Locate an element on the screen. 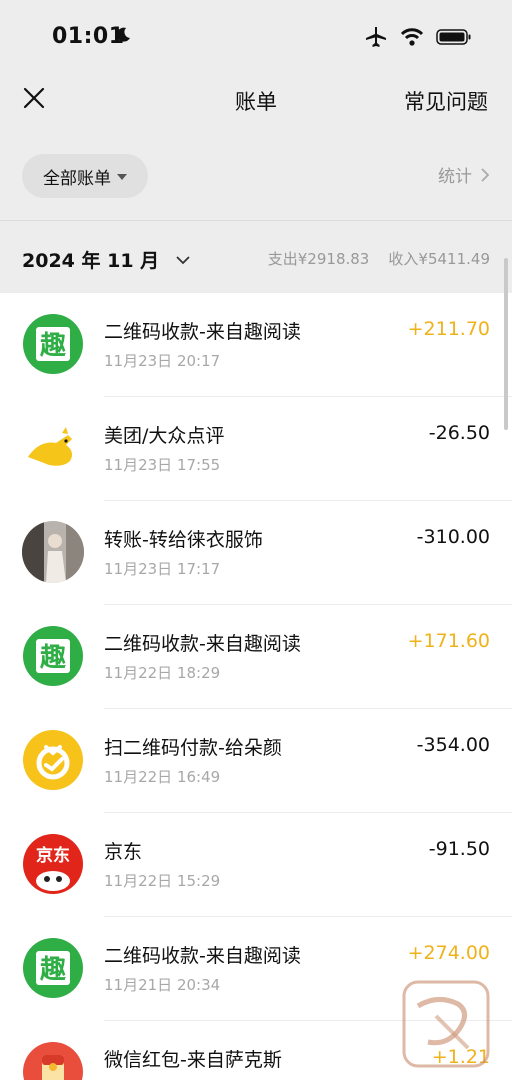 The image size is (512, 1080). status-icons is located at coordinates (418, 37).